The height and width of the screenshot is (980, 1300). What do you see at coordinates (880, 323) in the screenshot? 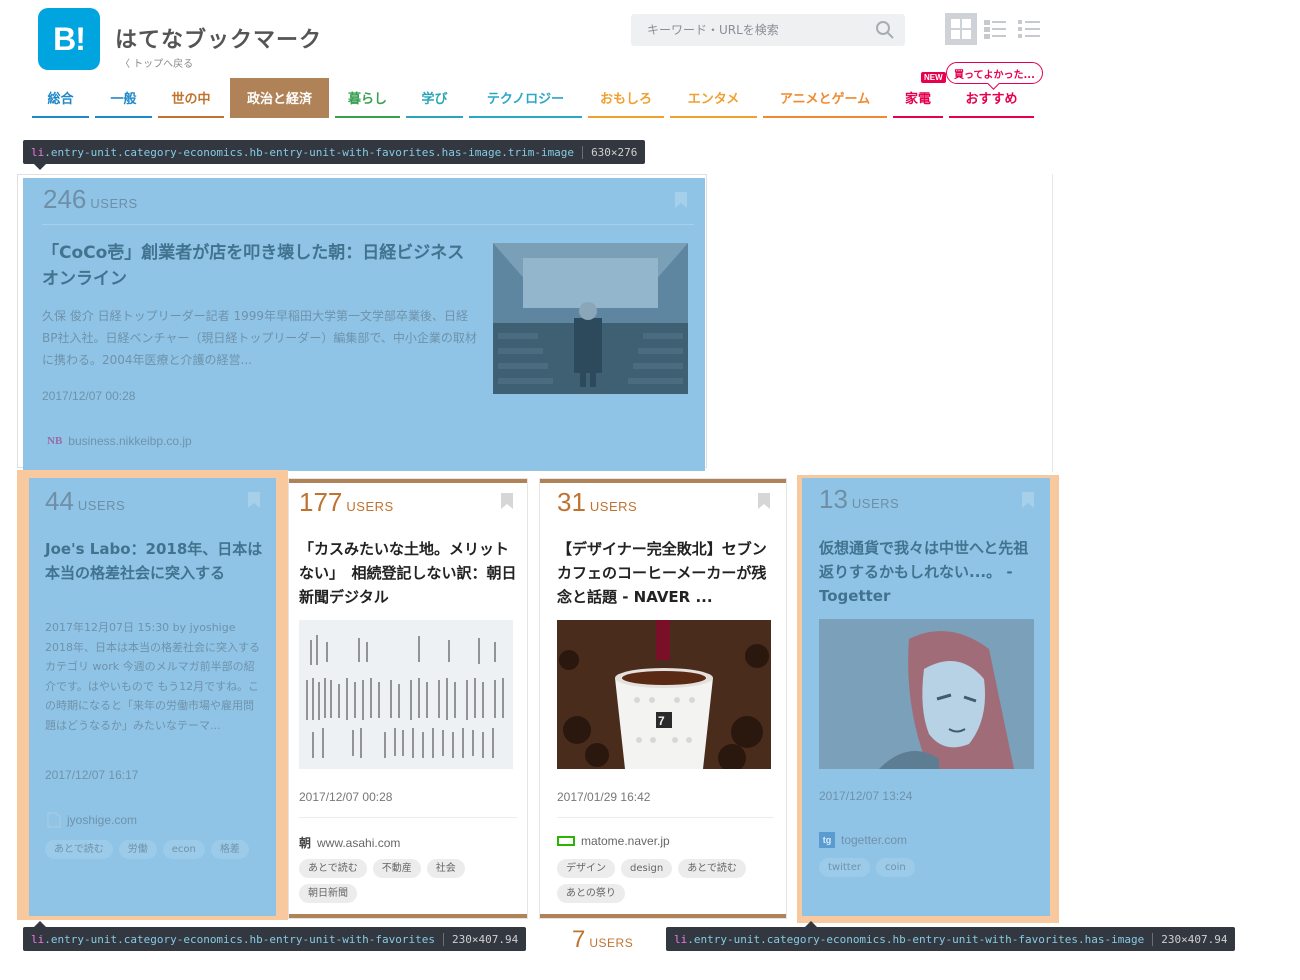
I see `grid-empty-space` at bounding box center [880, 323].